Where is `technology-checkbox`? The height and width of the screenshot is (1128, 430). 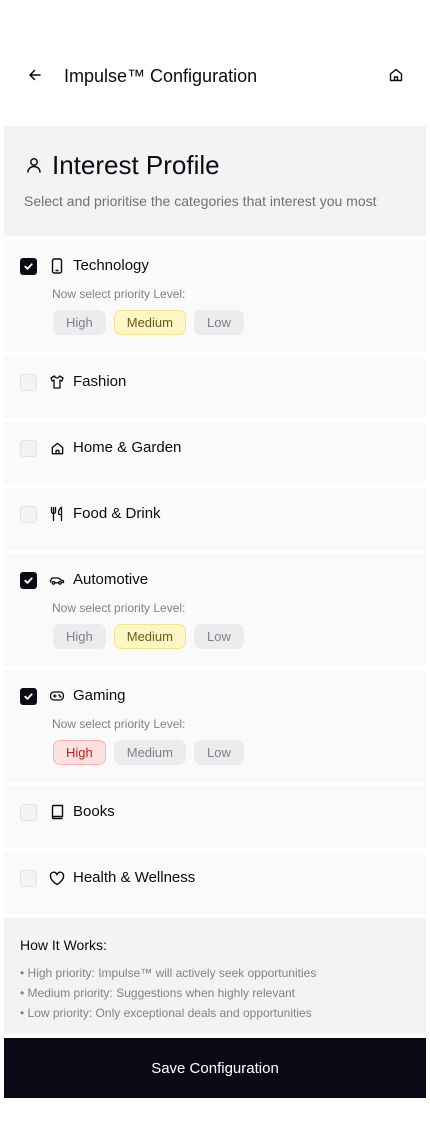
technology-checkbox is located at coordinates (28, 266).